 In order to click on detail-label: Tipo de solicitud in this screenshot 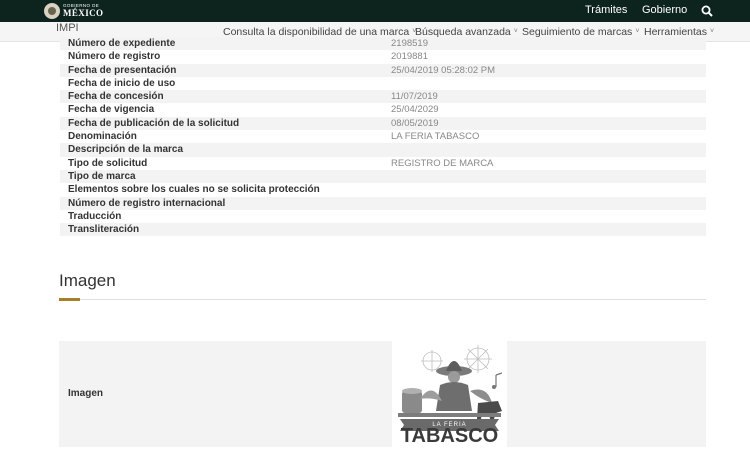, I will do `click(108, 163)`.